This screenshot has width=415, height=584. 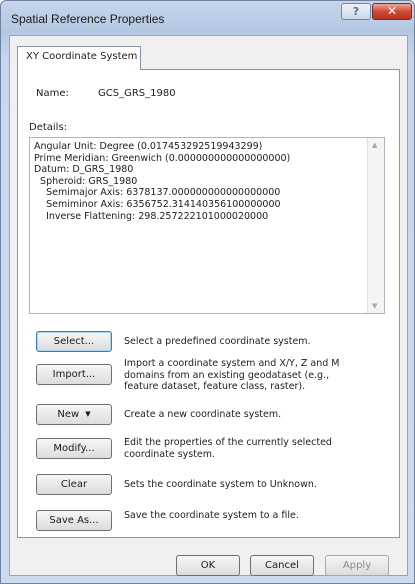 I want to click on details-label: Details:, so click(x=48, y=127).